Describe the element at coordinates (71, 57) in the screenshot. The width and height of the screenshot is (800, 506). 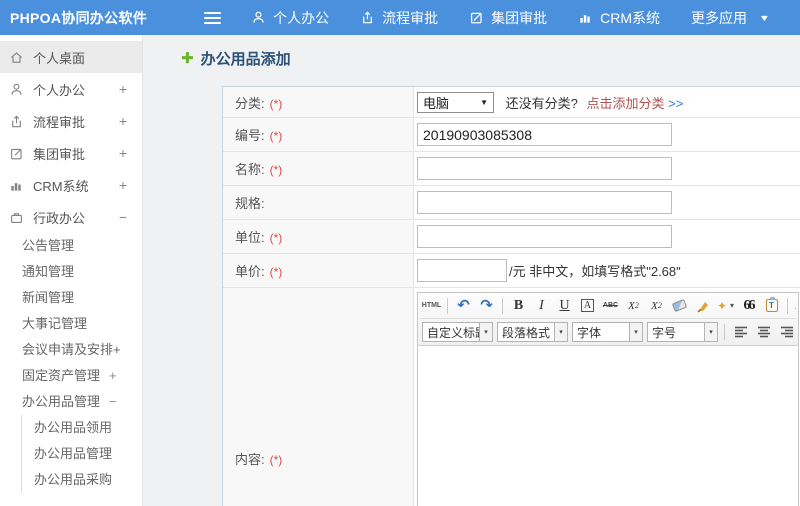
I see `sidebar-item-personal-desktop: 个人桌面` at that location.